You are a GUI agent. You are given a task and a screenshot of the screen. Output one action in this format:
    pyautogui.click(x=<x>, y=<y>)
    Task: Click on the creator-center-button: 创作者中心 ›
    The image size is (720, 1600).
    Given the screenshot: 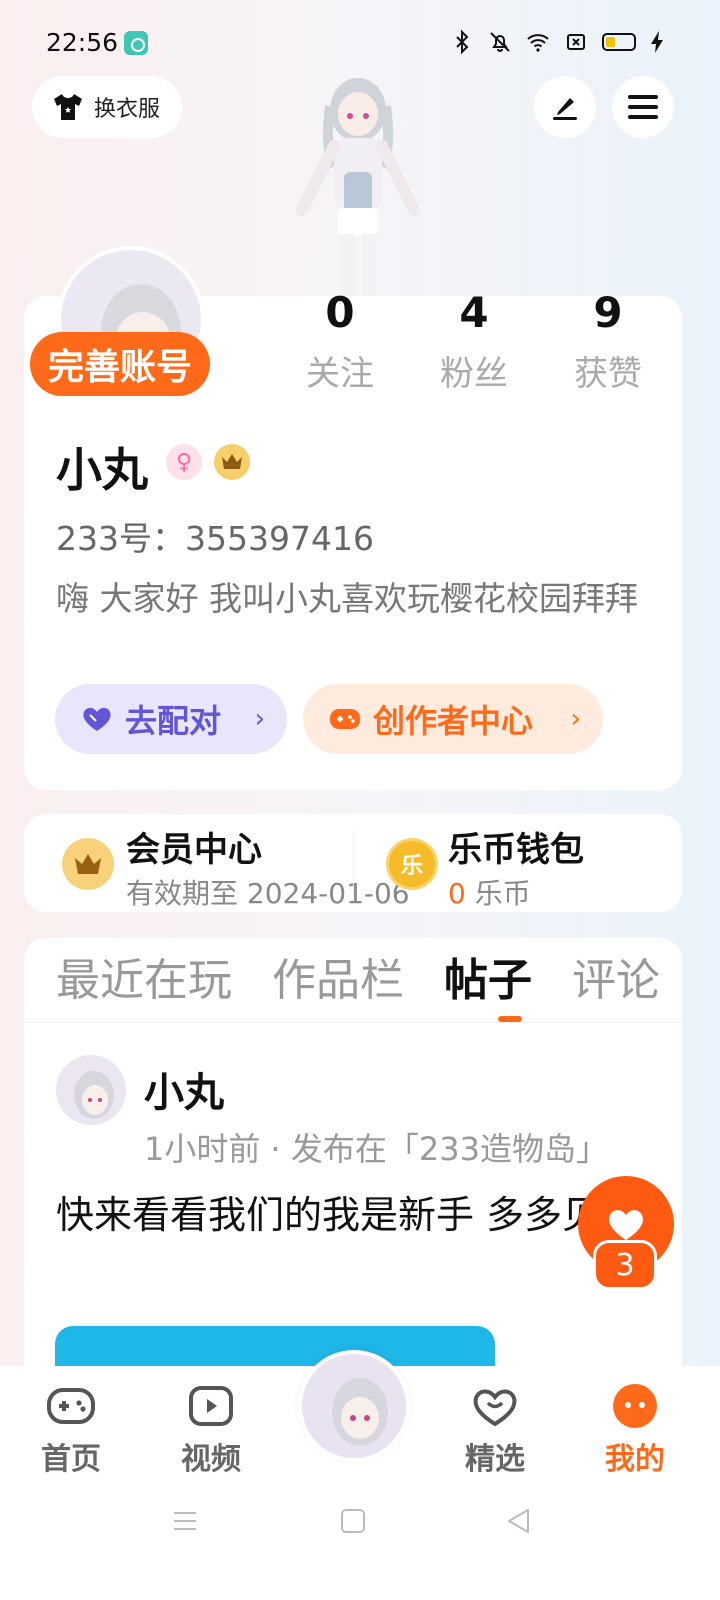 What is the action you would take?
    pyautogui.click(x=453, y=719)
    